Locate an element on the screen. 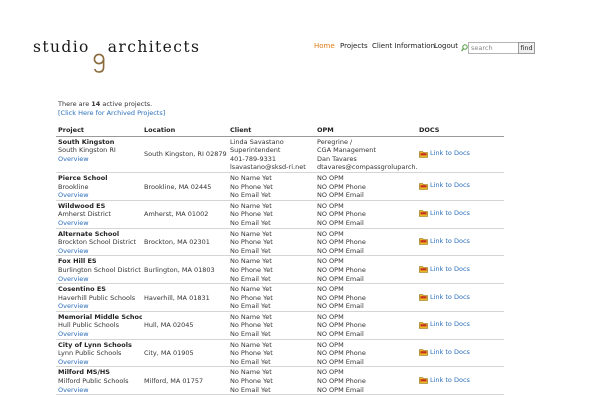  nav-home: Home is located at coordinates (324, 46).